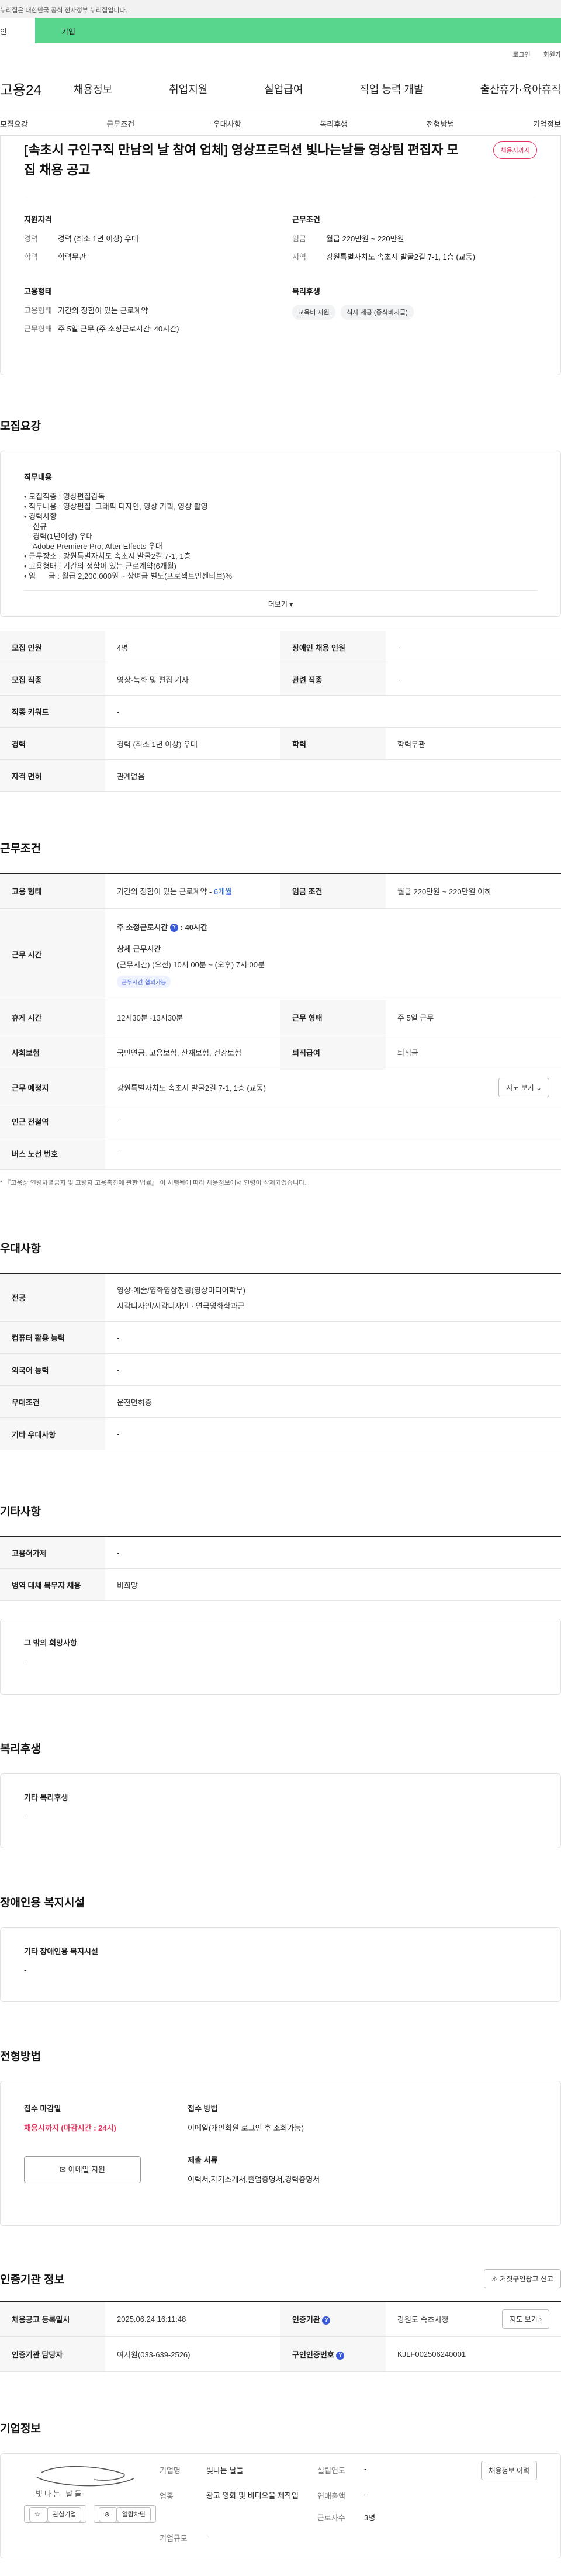  What do you see at coordinates (103, 310) in the screenshot?
I see `employment-type-value: 기간의 정함이 있는 근로계약` at bounding box center [103, 310].